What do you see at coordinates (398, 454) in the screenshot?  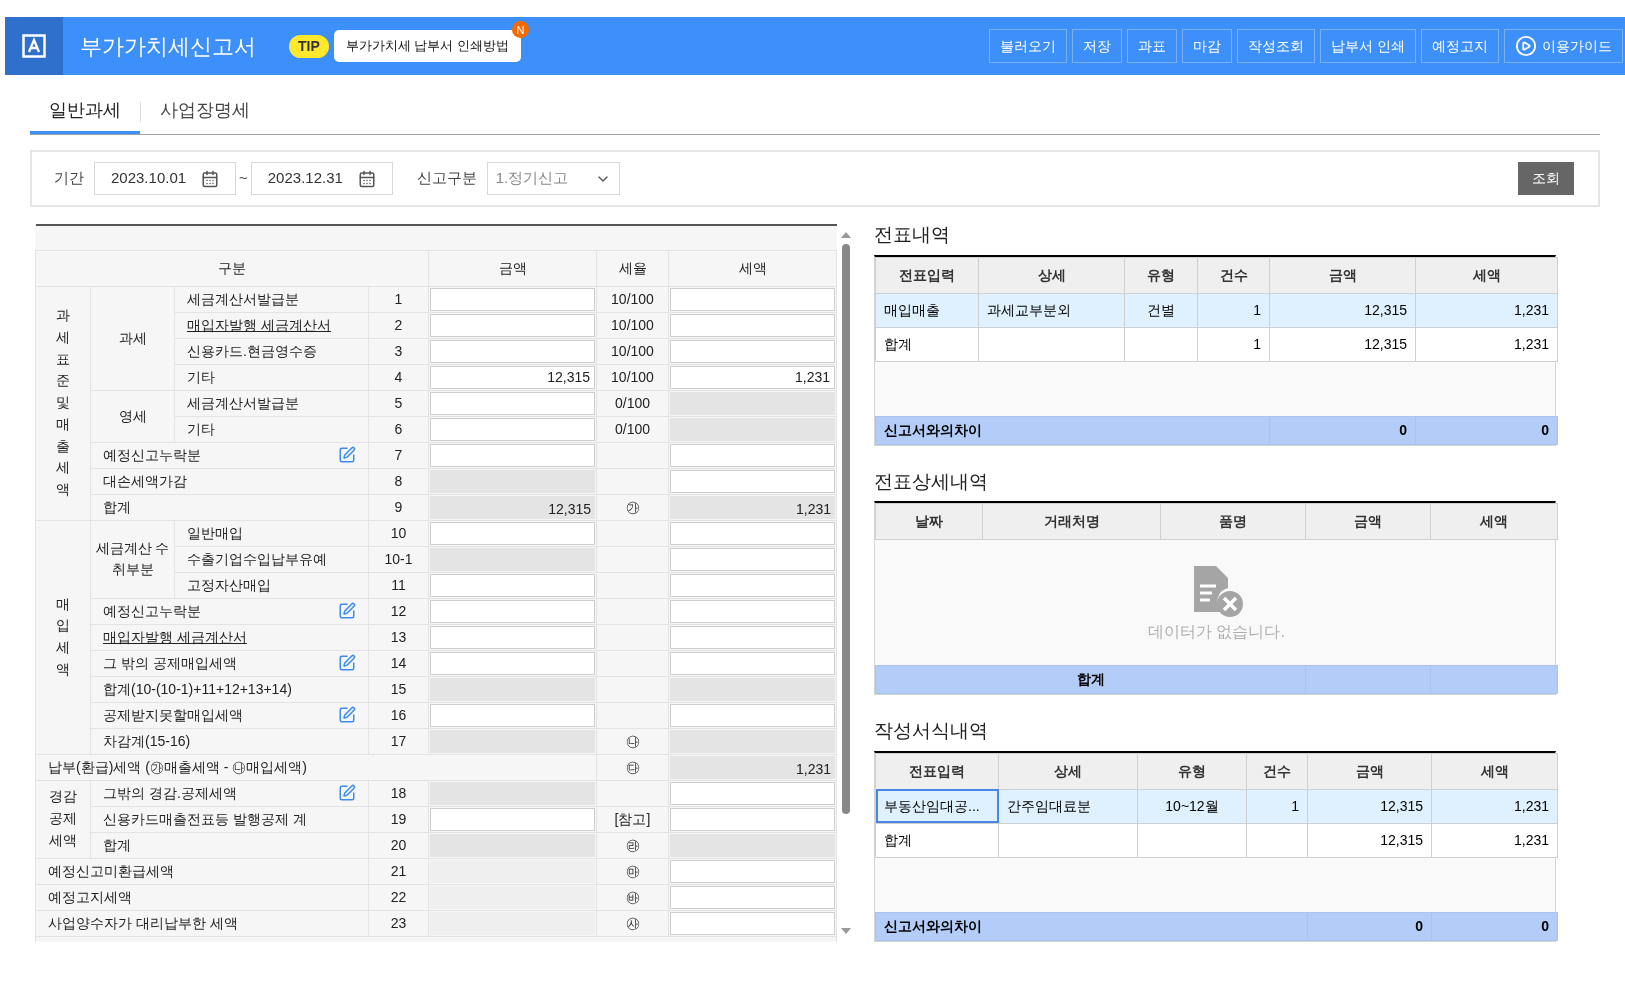 I see `line-number: 7` at bounding box center [398, 454].